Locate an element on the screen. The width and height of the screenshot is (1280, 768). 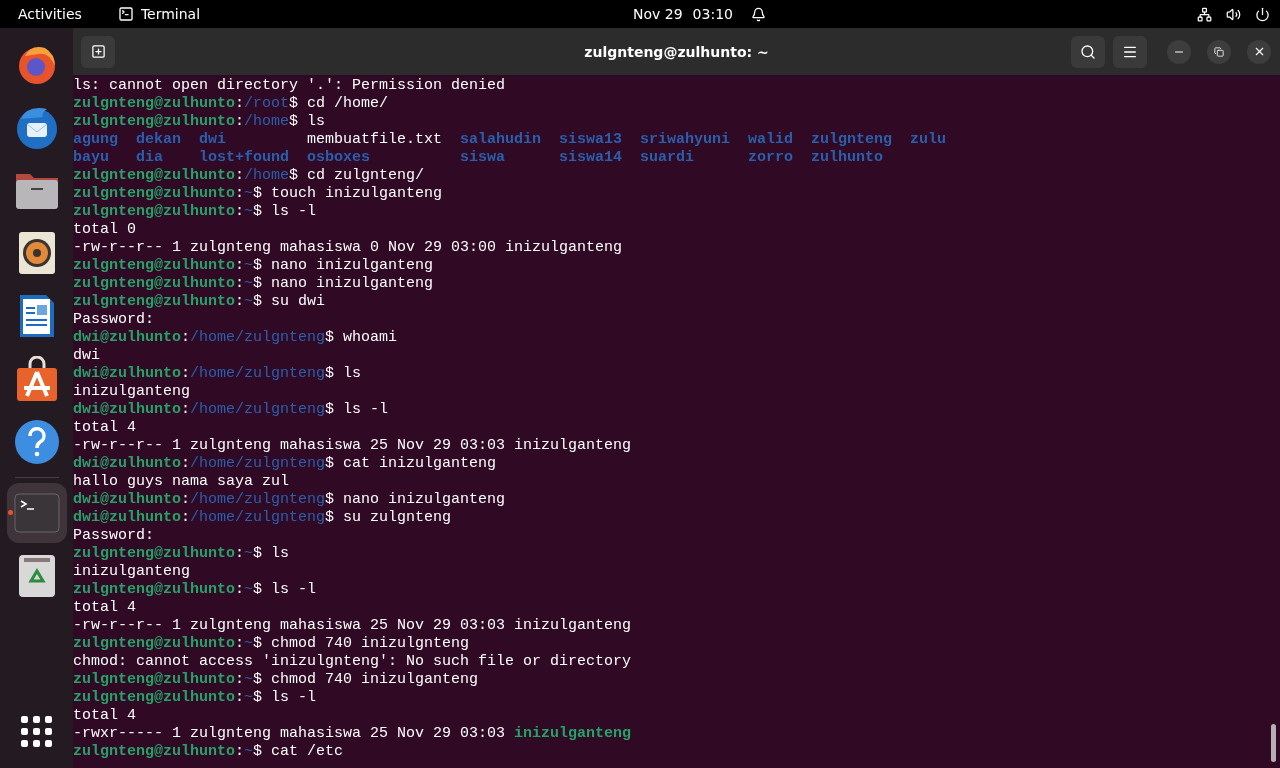
terminal-line: chmod: cannot access 'inizulgnteng': No such file or directory is located at coordinates (352, 662).